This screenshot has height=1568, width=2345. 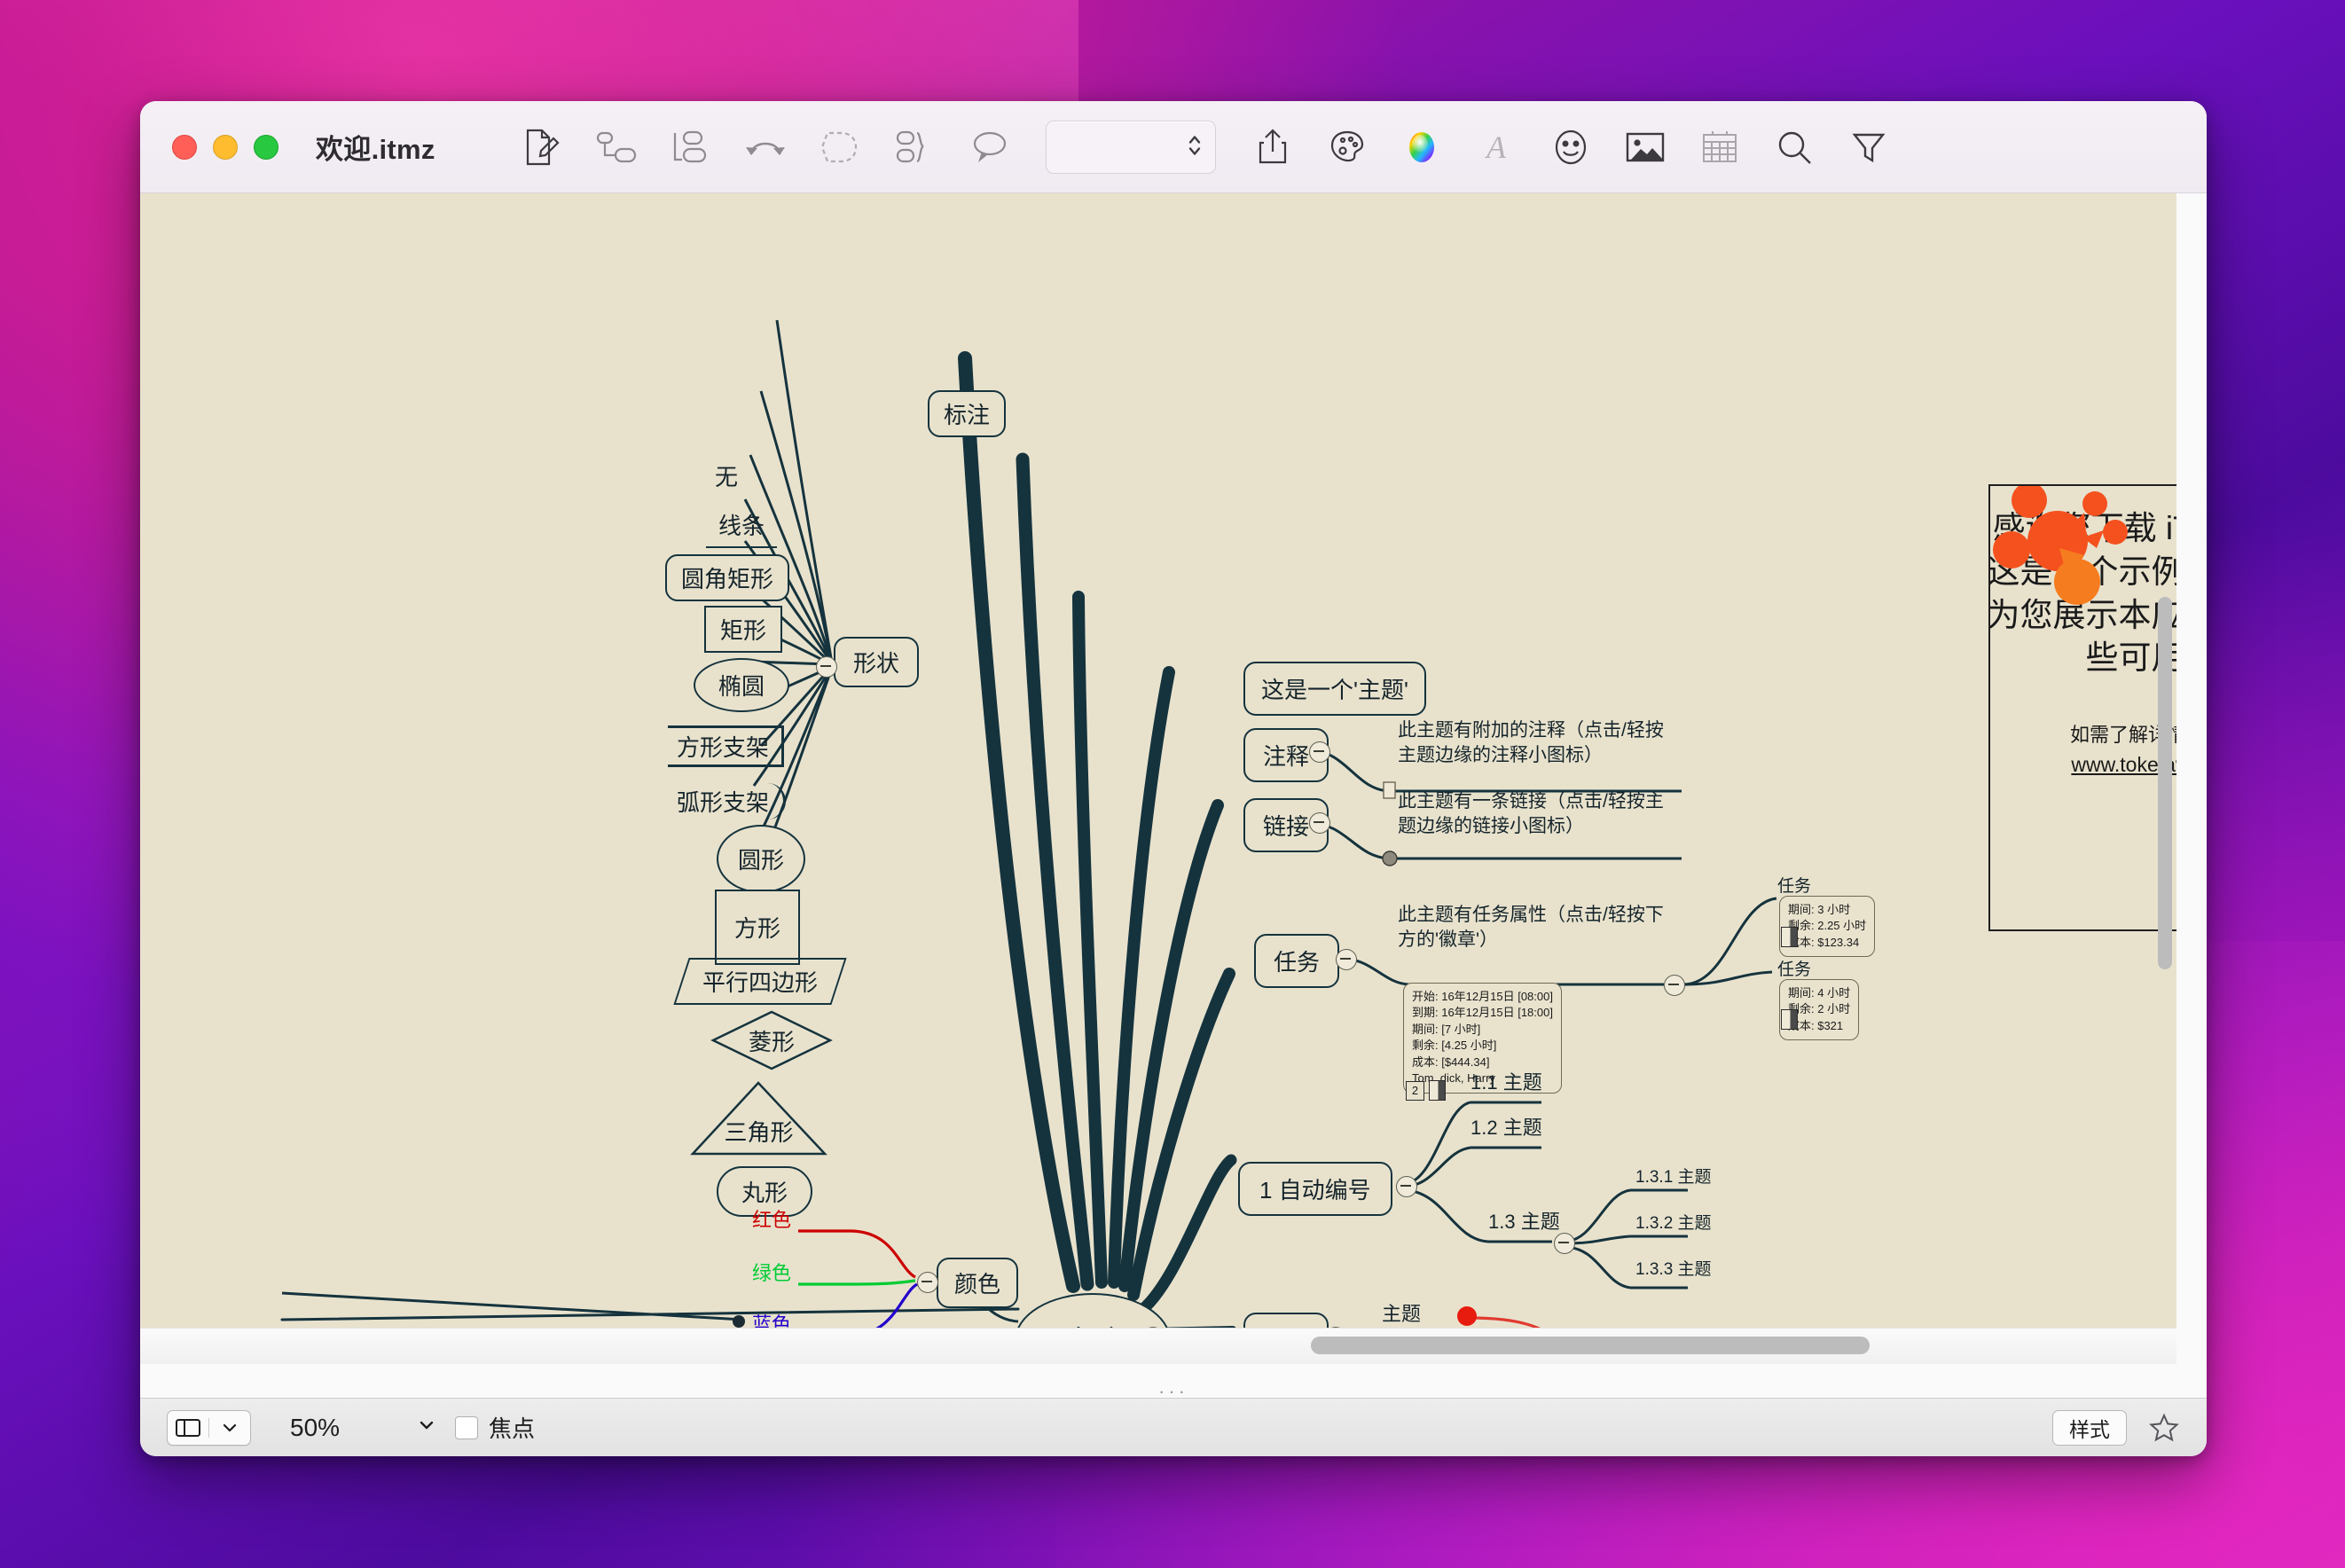 I want to click on value-stepper, so click(x=1130, y=147).